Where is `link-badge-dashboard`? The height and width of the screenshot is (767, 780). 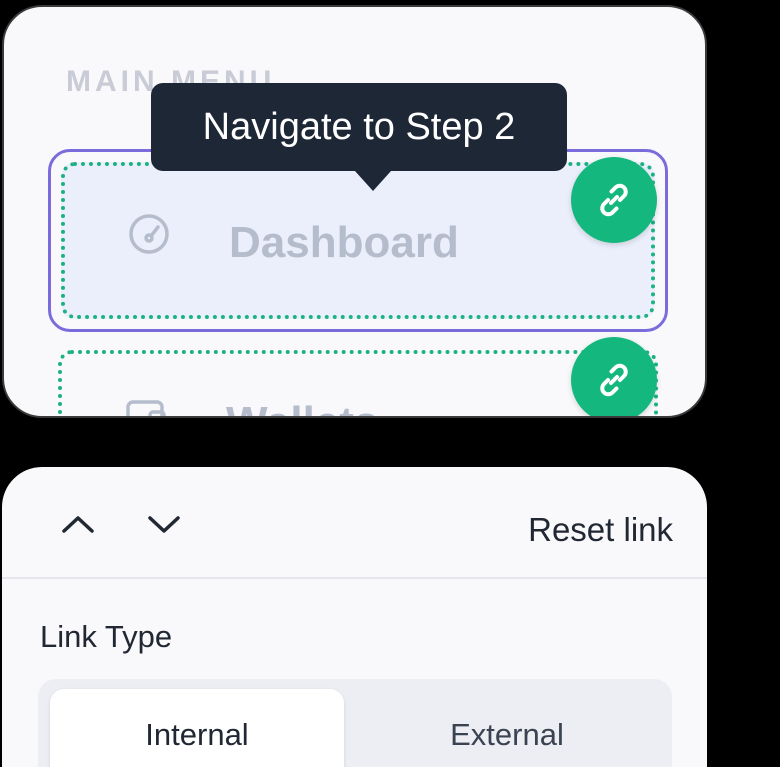
link-badge-dashboard is located at coordinates (614, 200).